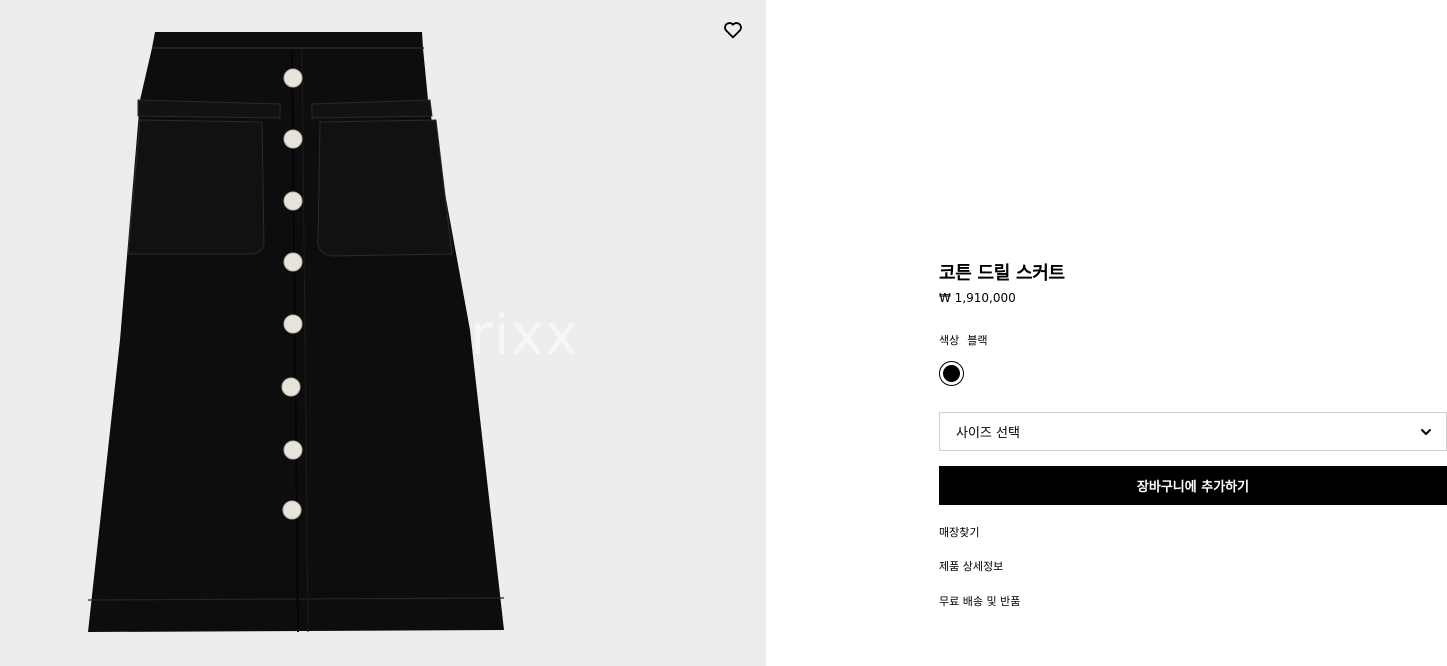 The image size is (1447, 666). What do you see at coordinates (1426, 432) in the screenshot?
I see `chevron-down-icon` at bounding box center [1426, 432].